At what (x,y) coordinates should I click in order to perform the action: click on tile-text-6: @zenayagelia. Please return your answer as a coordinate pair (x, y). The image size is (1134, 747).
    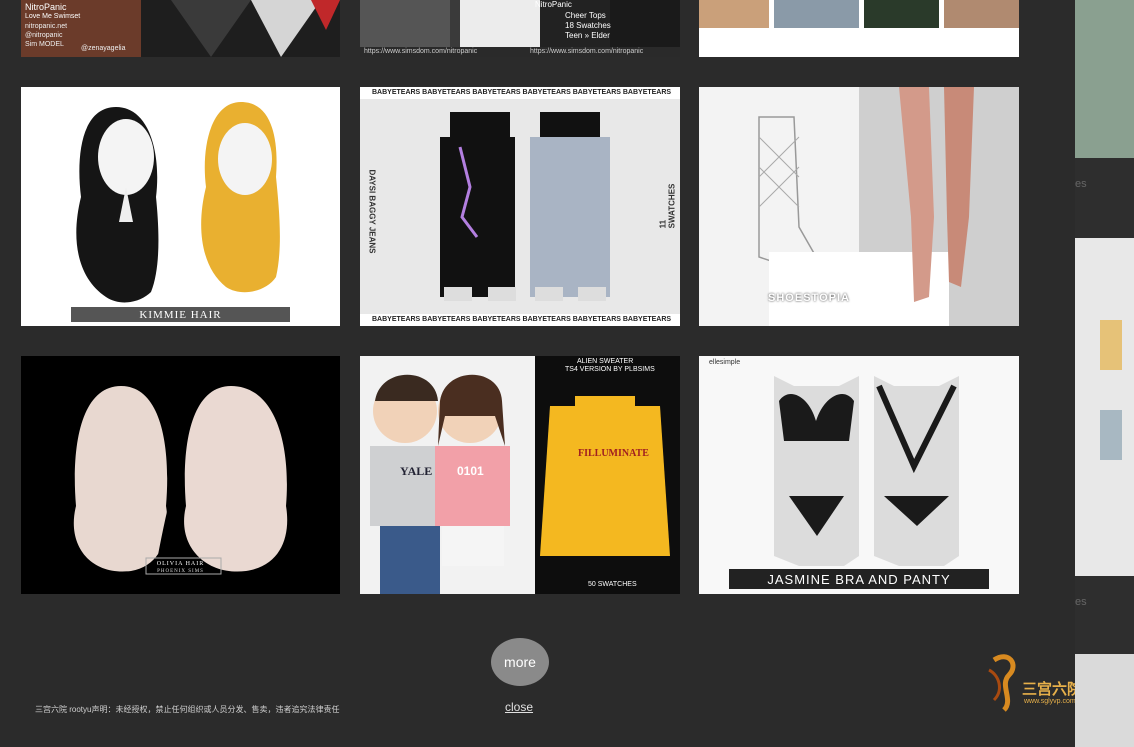
    Looking at the image, I should click on (103, 48).